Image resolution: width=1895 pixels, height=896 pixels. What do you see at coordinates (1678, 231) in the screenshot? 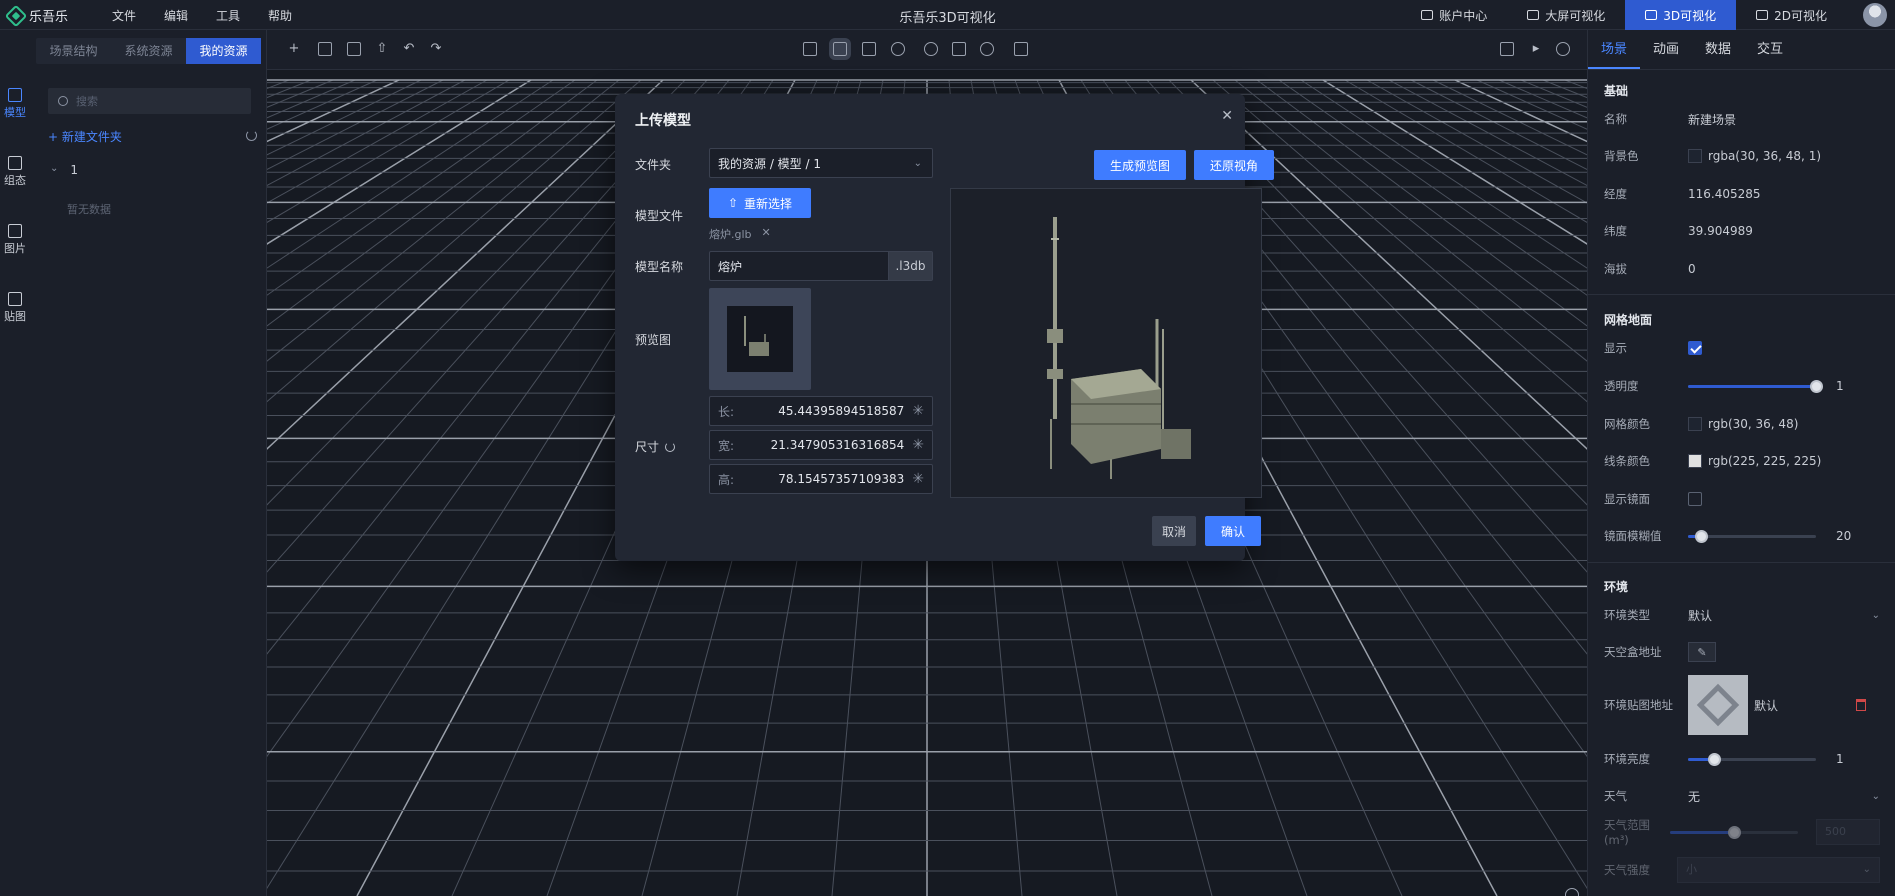
I see `latitude-row: 纬度 39.904989` at bounding box center [1678, 231].